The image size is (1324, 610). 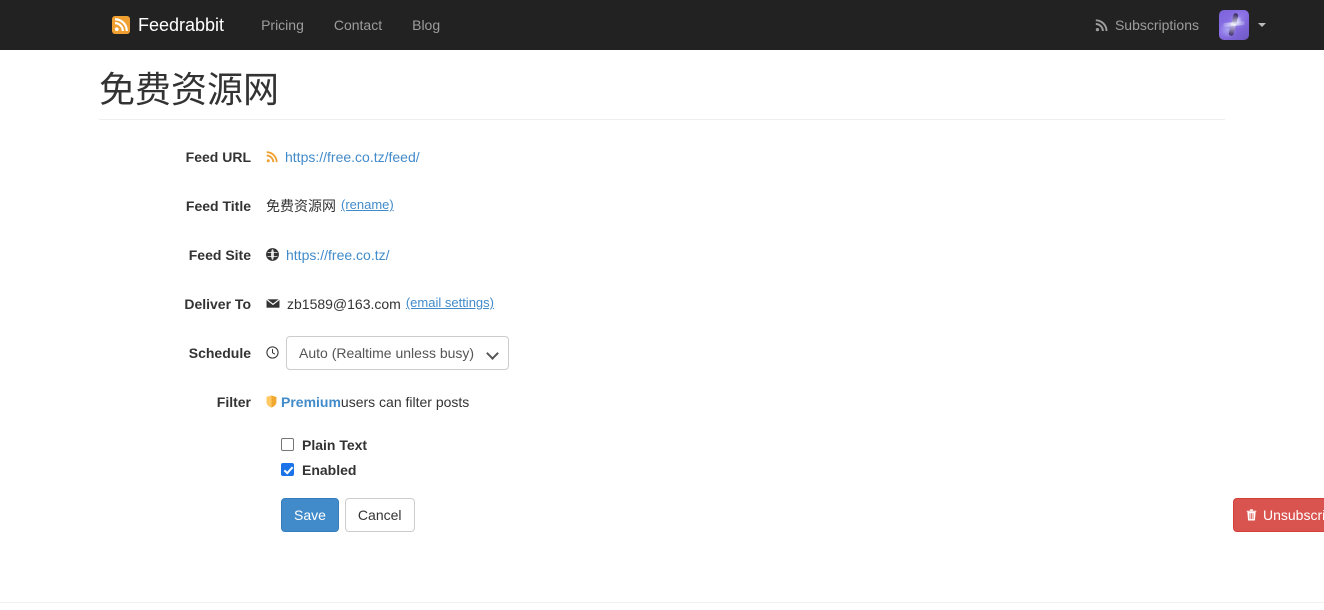 I want to click on navbar-left-group: Feedrabbit Pricing Contact Blog, so click(x=283, y=25).